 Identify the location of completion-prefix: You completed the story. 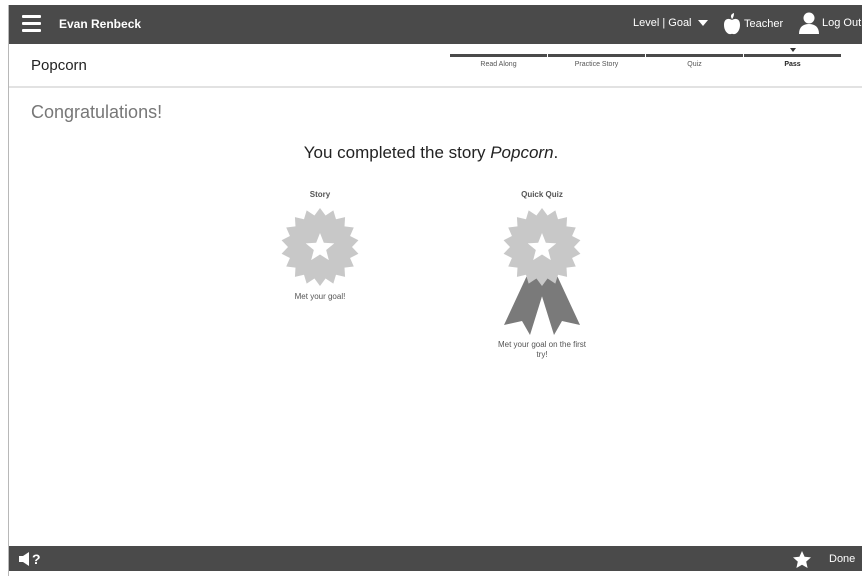
(397, 152).